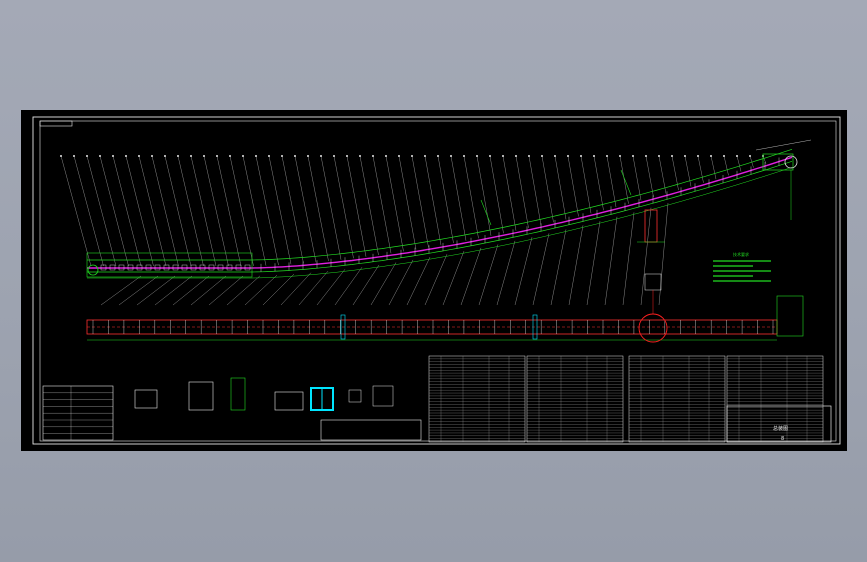  I want to click on parts-list-tables, so click(433, 399).